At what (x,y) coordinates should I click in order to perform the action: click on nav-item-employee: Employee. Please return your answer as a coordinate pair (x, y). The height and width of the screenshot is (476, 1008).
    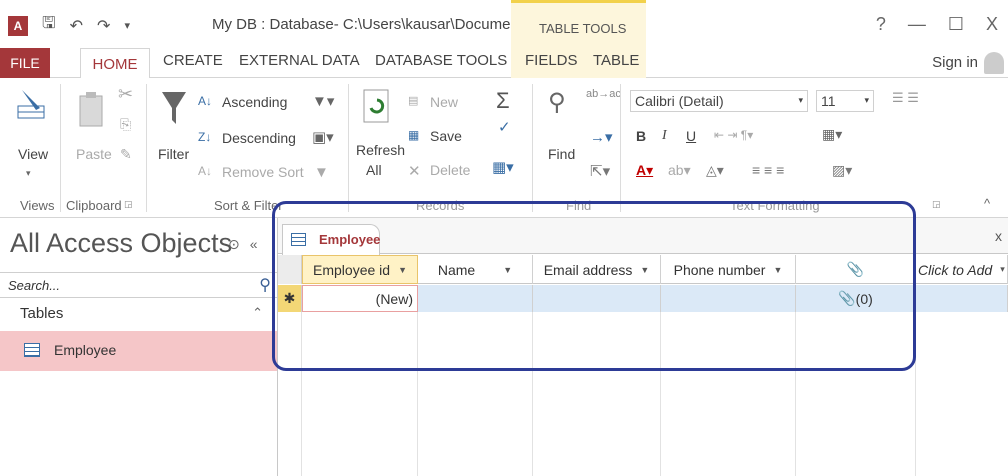
    Looking at the image, I should click on (138, 351).